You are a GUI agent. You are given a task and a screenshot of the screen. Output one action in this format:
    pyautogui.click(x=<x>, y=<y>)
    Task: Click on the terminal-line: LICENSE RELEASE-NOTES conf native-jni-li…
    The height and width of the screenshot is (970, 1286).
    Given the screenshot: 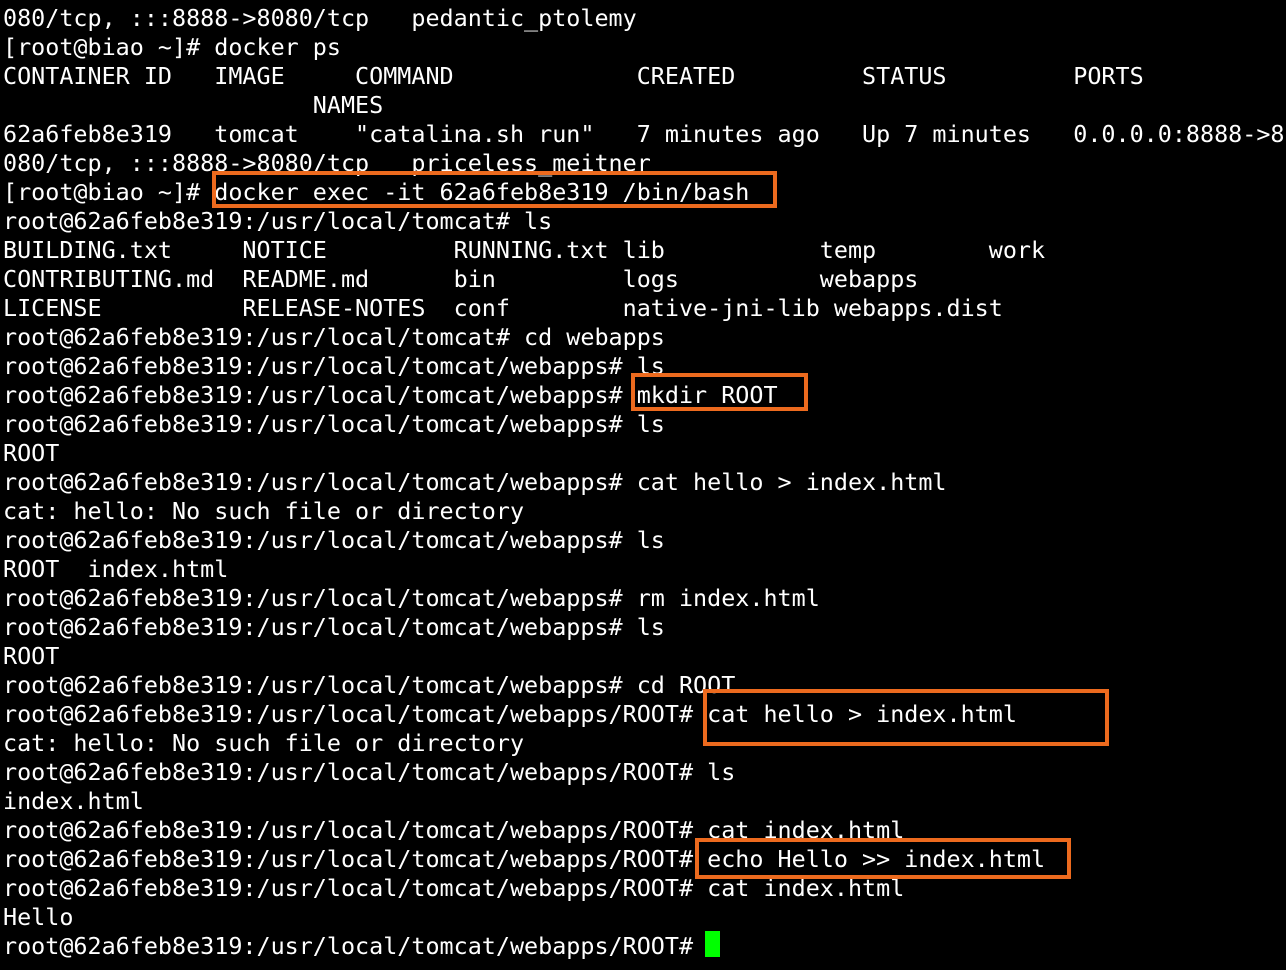 What is the action you would take?
    pyautogui.click(x=503, y=308)
    